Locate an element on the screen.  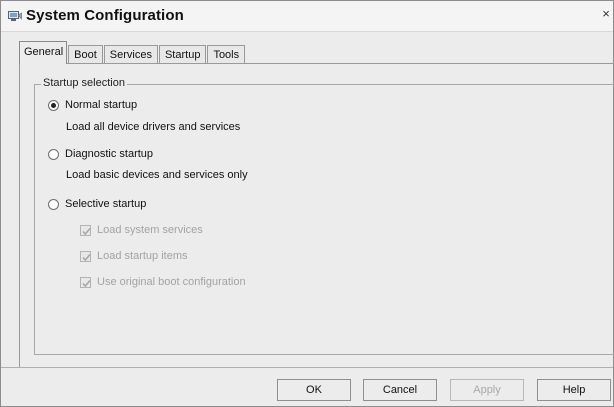
diagnostic-startup-radio: Diagnostic startup is located at coordinates (100, 154).